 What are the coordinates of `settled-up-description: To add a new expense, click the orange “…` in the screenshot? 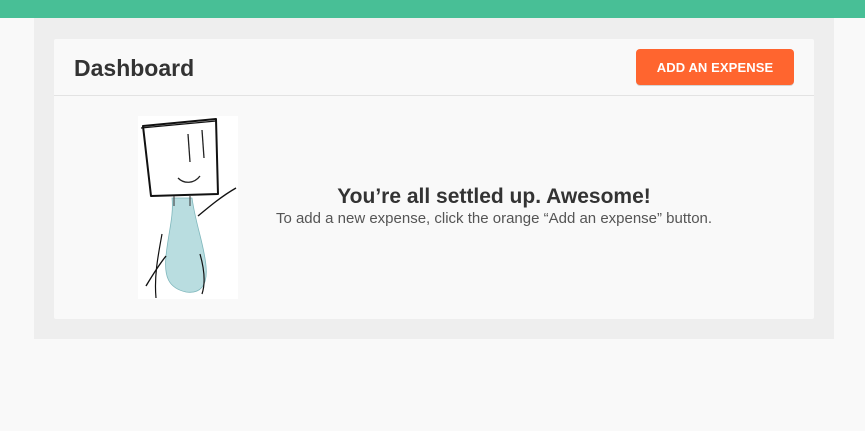 It's located at (494, 218).